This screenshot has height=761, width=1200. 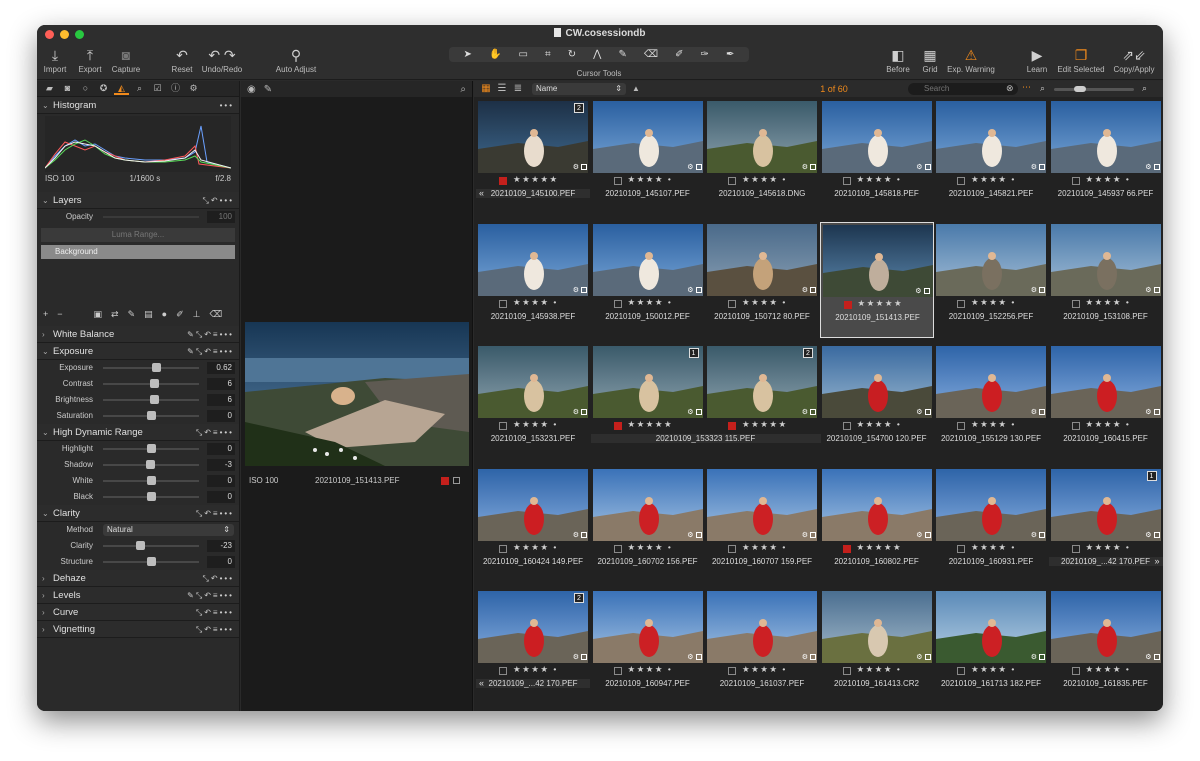 I want to click on thumbnail: ⚙ ★★★★ • 20210109_145818.PEF, so click(x=877, y=157).